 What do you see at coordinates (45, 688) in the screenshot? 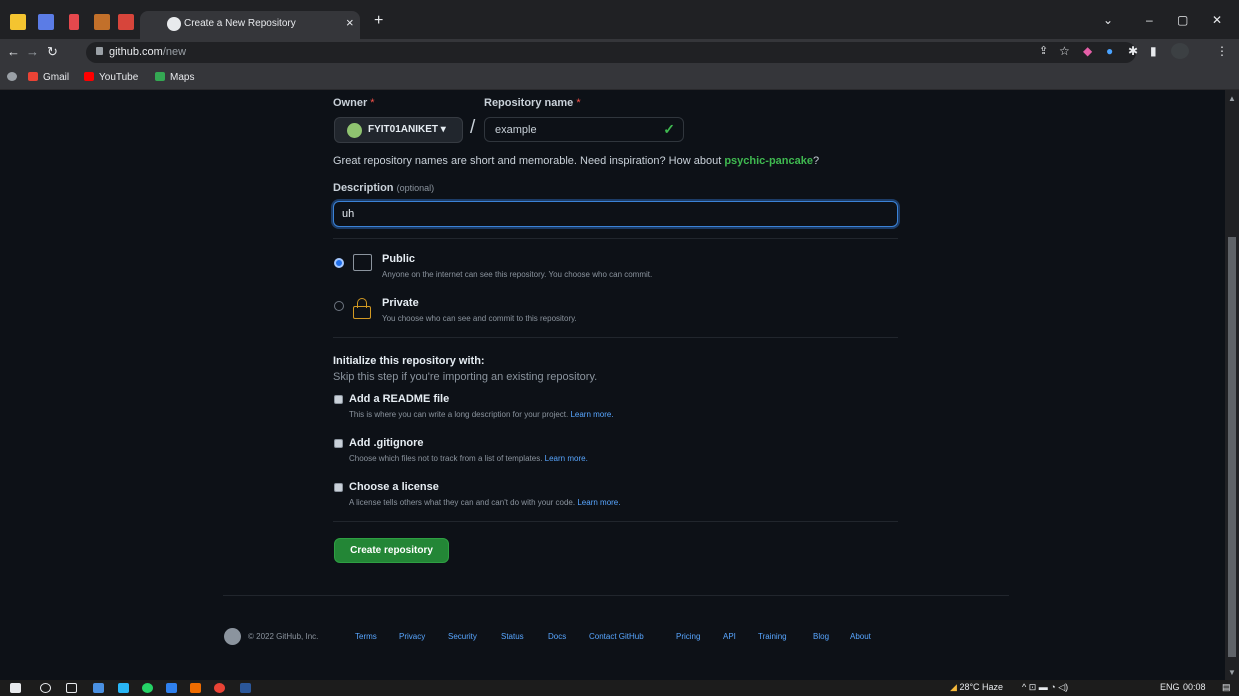
I see `search-icon` at bounding box center [45, 688].